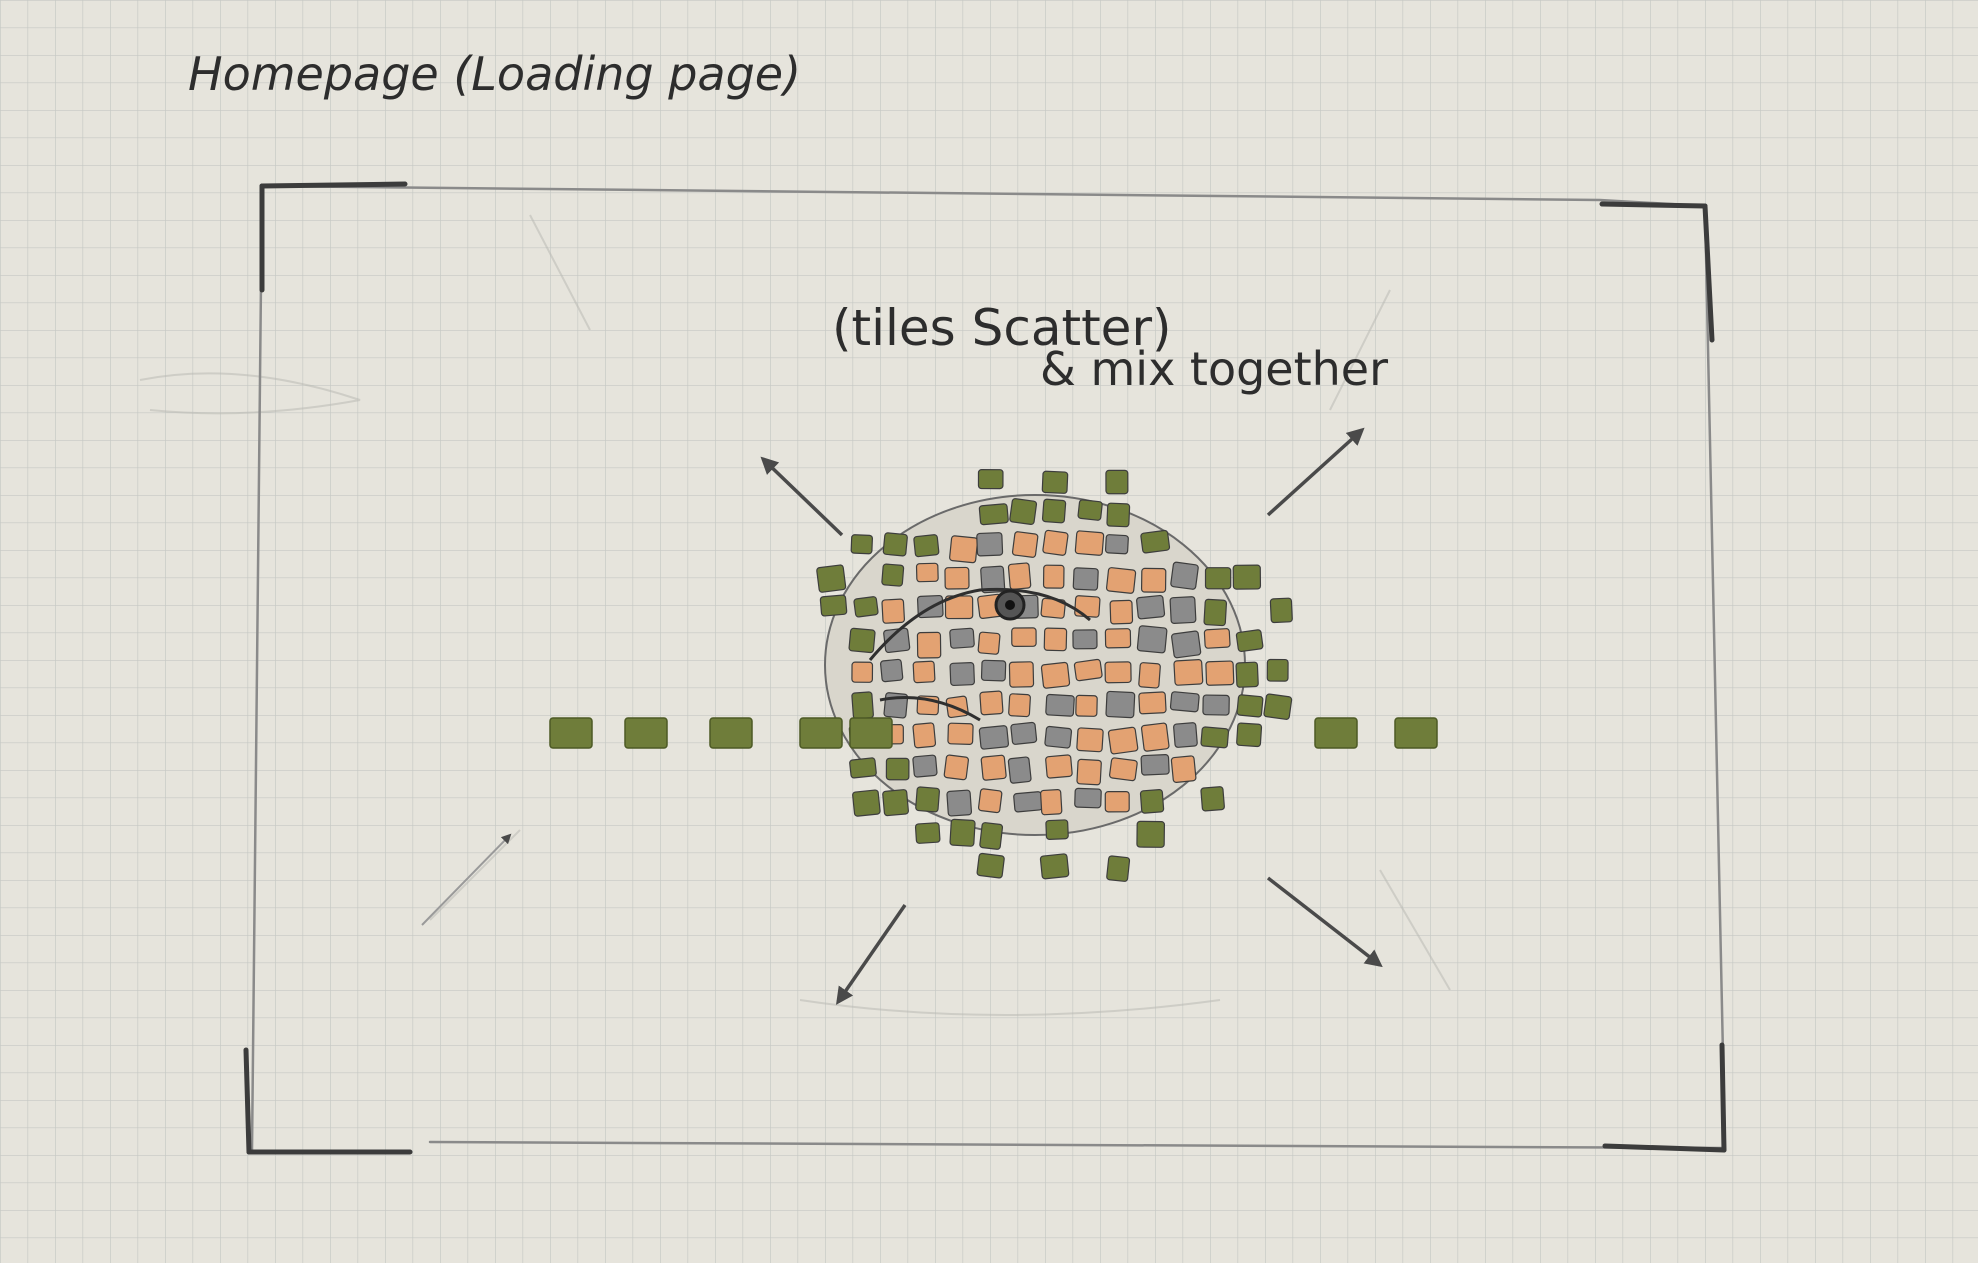  What do you see at coordinates (1010, 605) in the screenshot?
I see `lizard-pupil` at bounding box center [1010, 605].